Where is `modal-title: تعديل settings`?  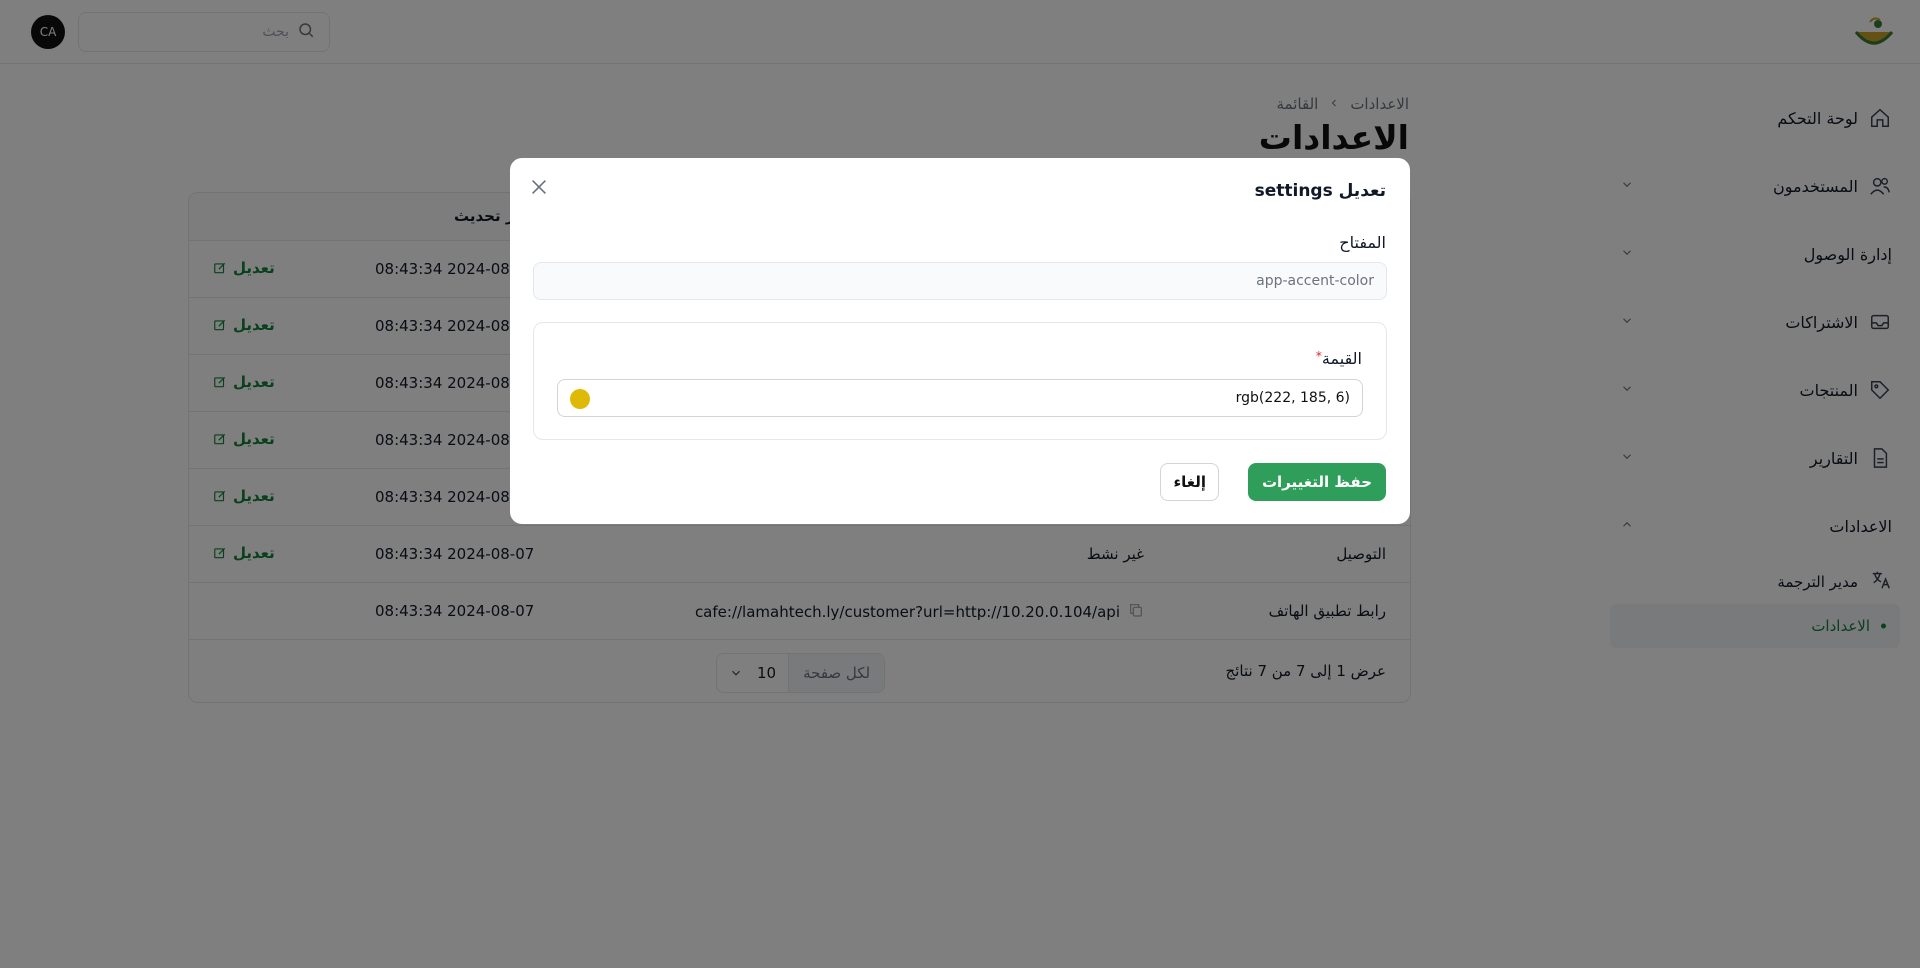
modal-title: تعديل settings is located at coordinates (1320, 191).